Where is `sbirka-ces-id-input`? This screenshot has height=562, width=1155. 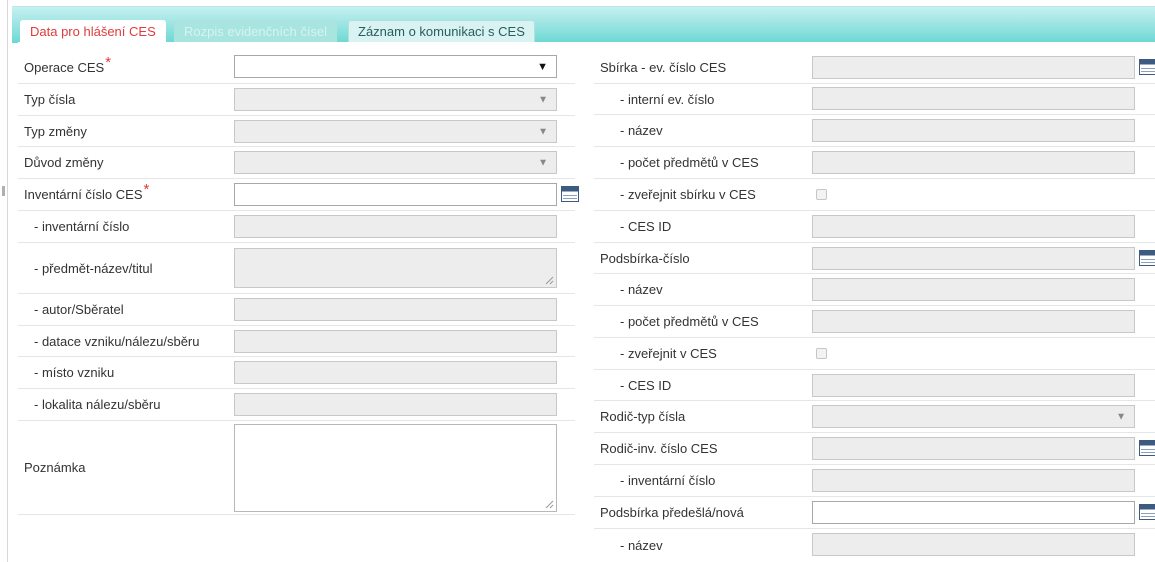
sbirka-ces-id-input is located at coordinates (973, 226).